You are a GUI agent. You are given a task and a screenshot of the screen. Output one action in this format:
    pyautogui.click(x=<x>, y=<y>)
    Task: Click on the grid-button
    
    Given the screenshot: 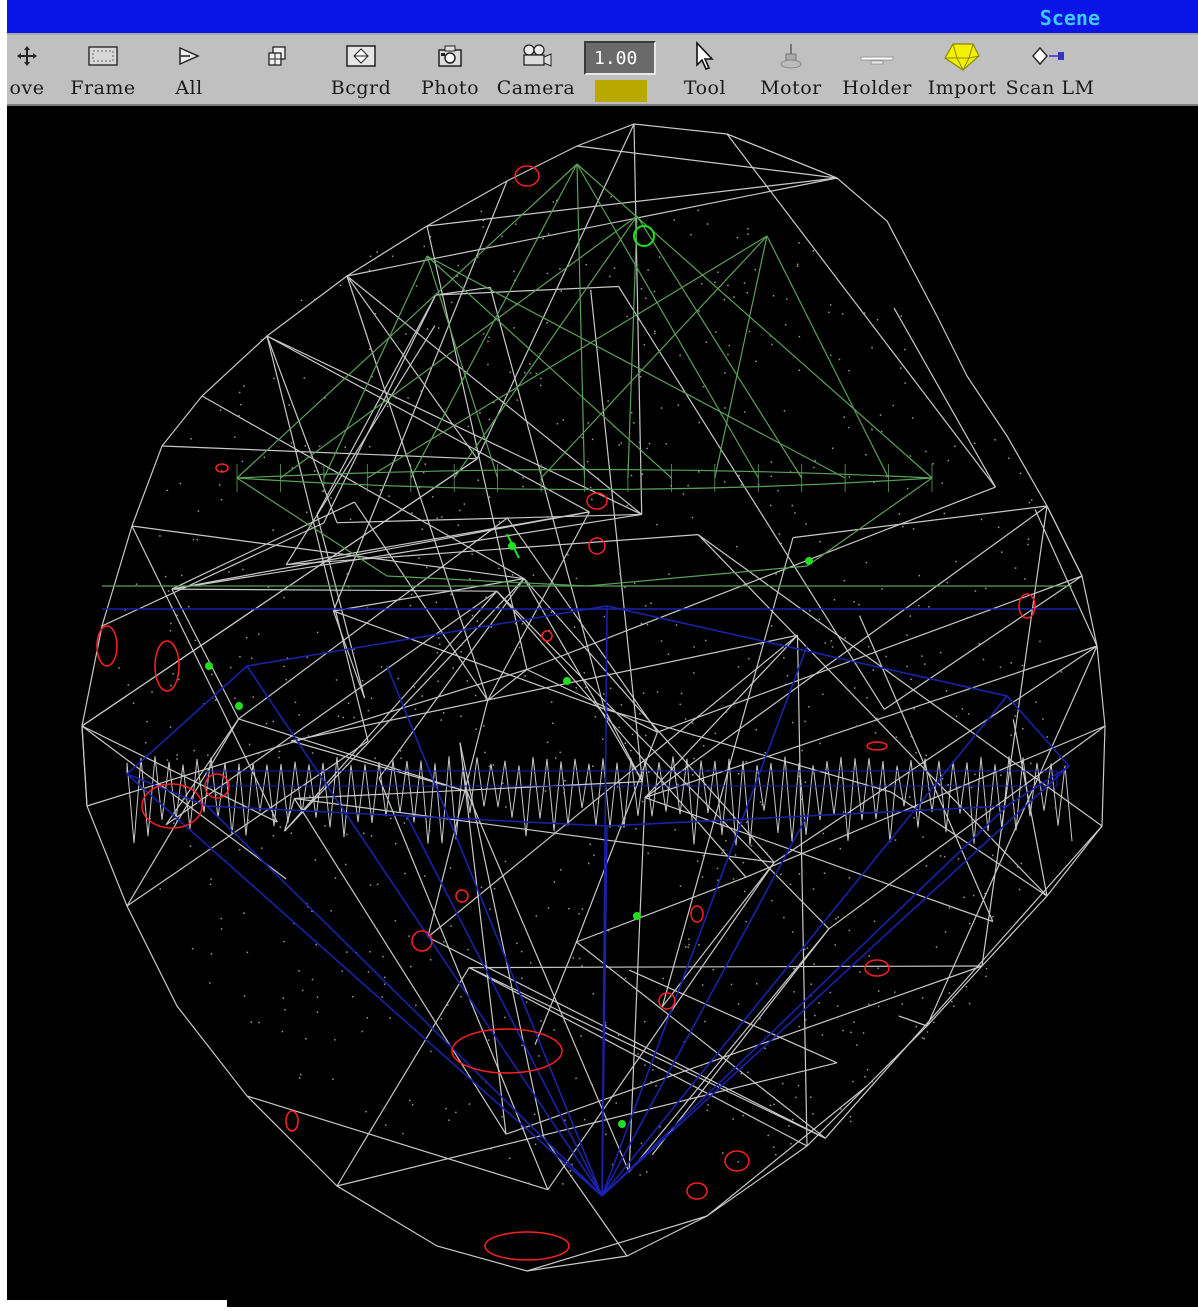 What is the action you would take?
    pyautogui.click(x=277, y=69)
    